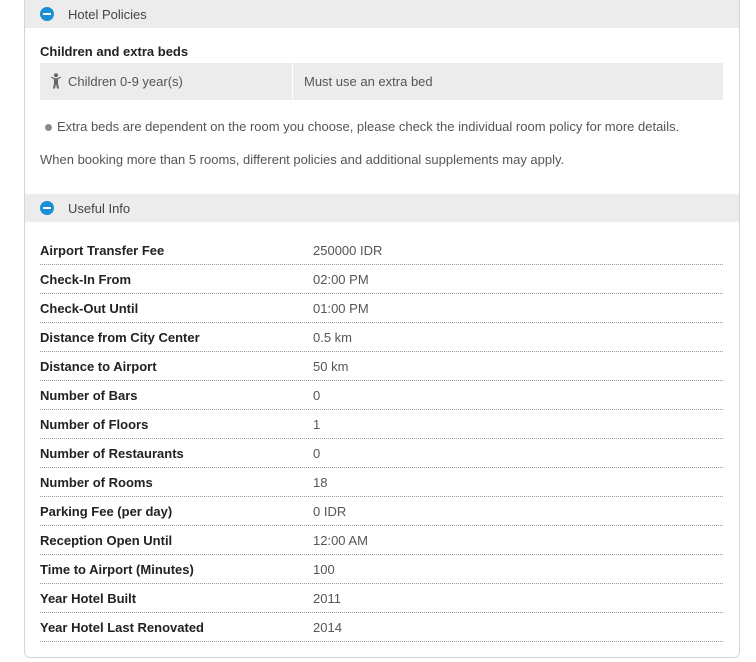 Image resolution: width=756 pixels, height=662 pixels. Describe the element at coordinates (320, 482) in the screenshot. I see `info-value: 18` at that location.